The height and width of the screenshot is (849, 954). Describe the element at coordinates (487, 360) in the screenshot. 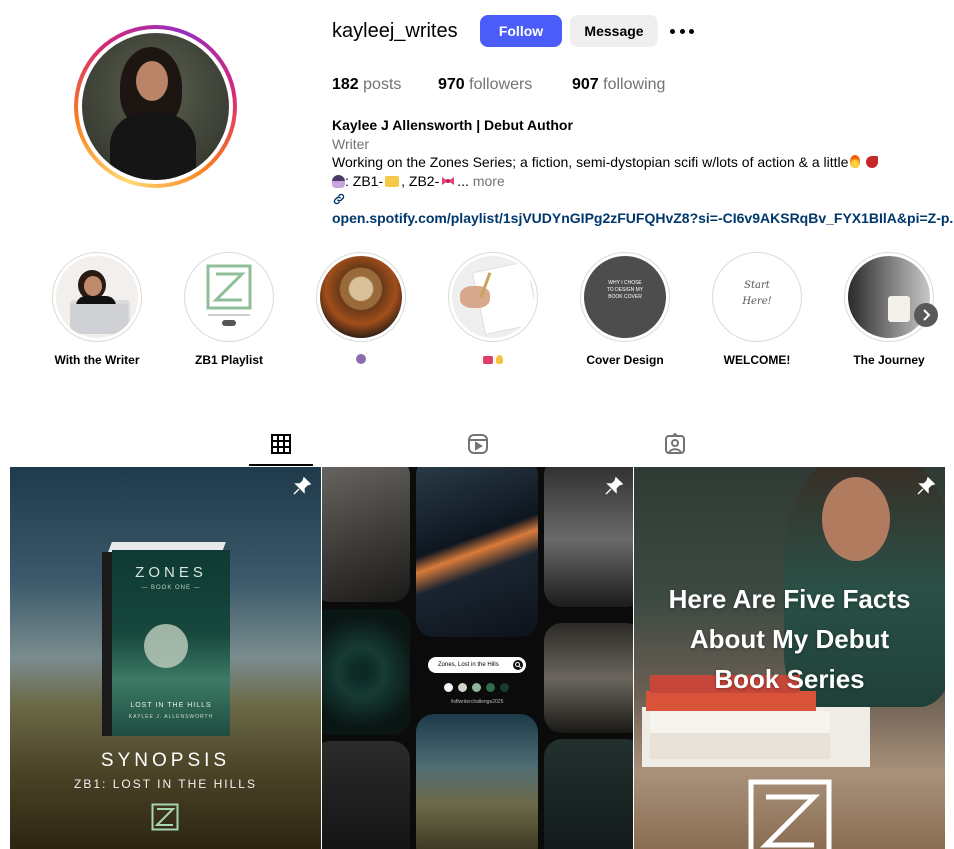

I see `briefcase-icon` at that location.